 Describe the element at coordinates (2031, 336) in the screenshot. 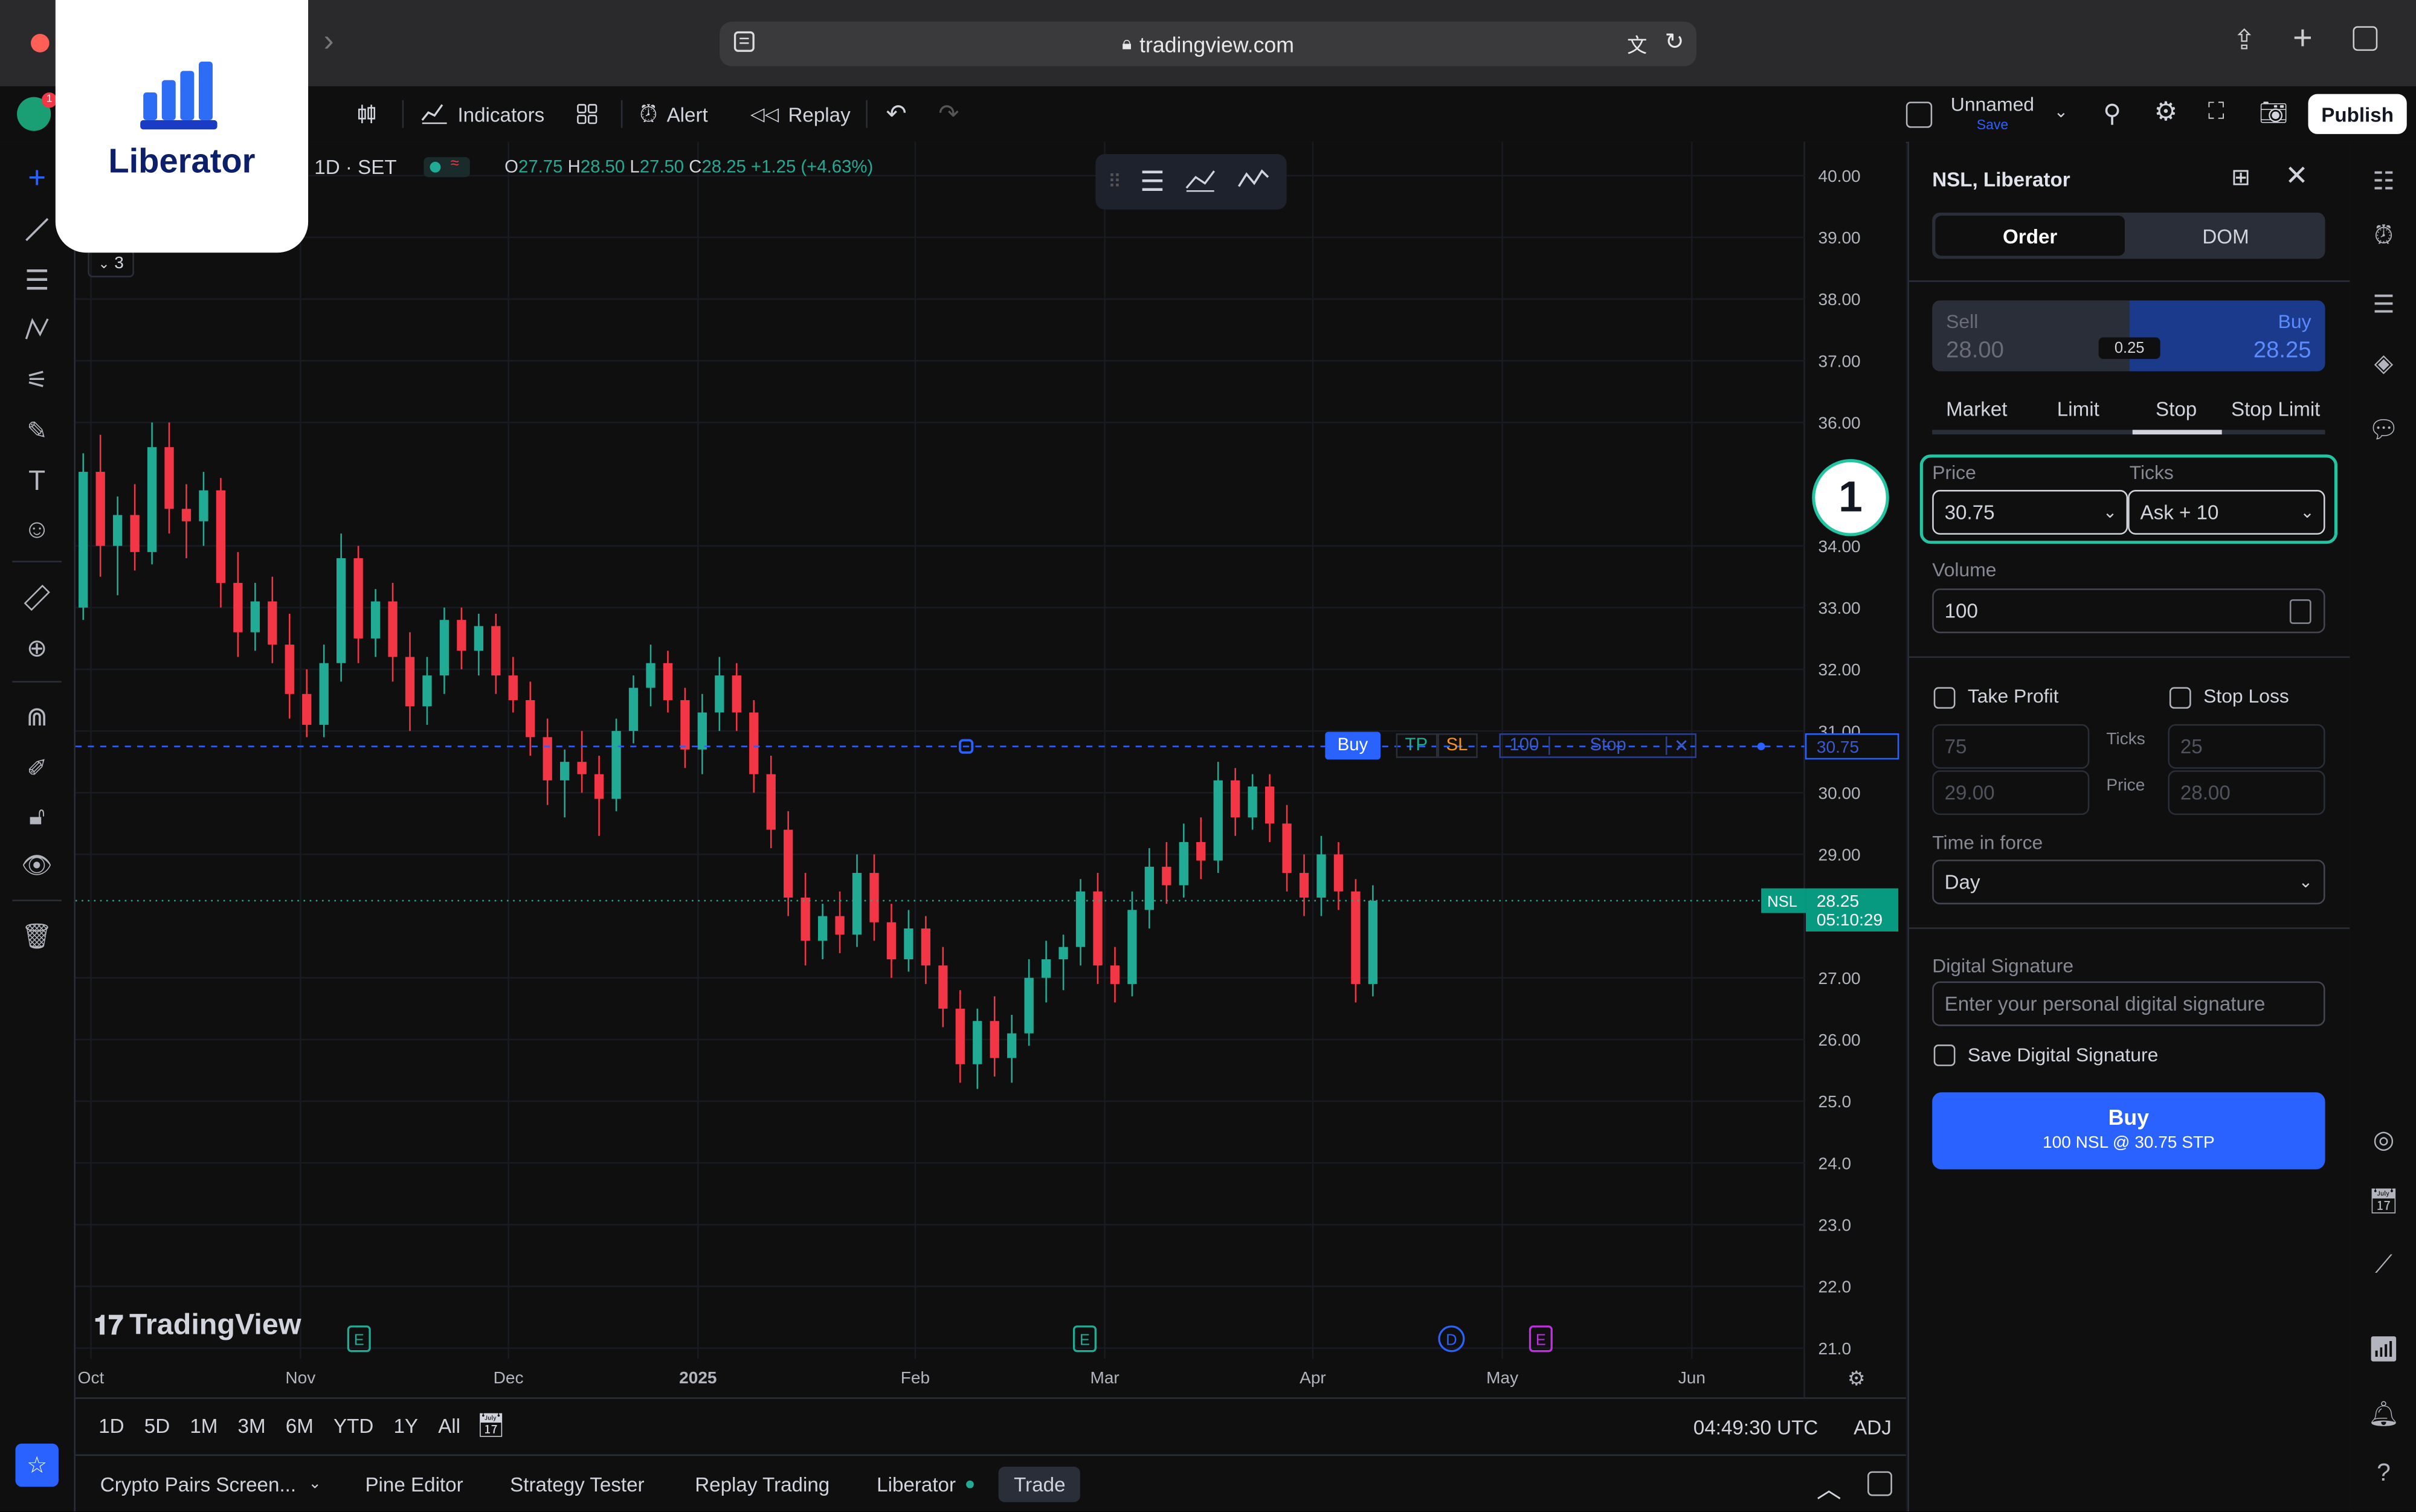

I see `sell-button: Sell 28.00` at that location.